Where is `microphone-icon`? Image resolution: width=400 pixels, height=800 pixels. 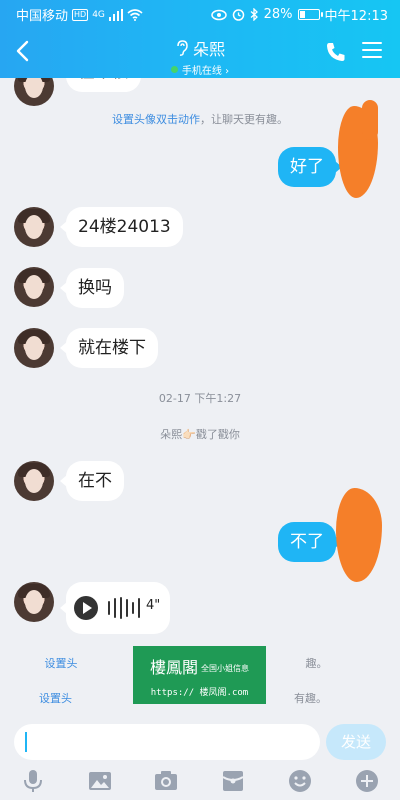
microphone-icon is located at coordinates (33, 781).